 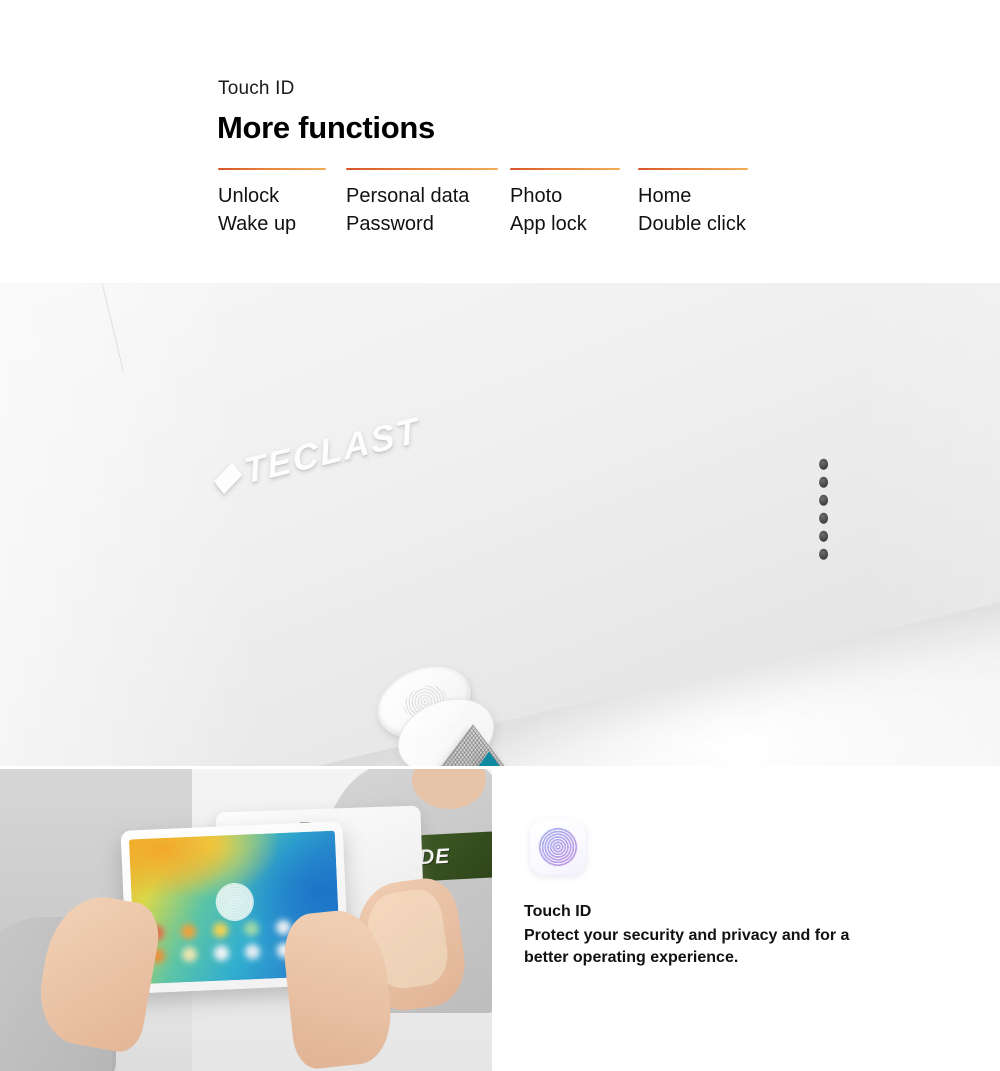 I want to click on speaker-holes-icon, so click(x=824, y=512).